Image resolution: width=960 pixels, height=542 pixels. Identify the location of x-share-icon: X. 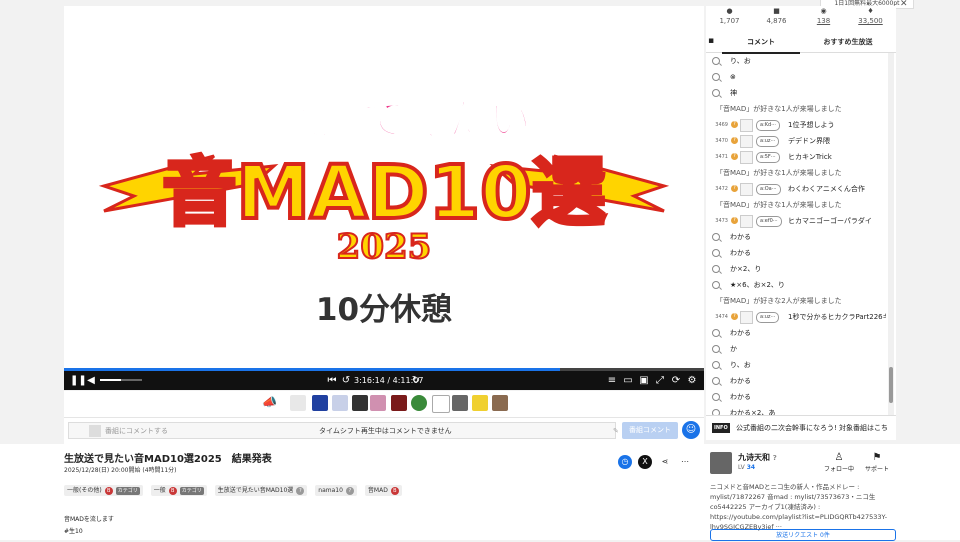
(645, 462).